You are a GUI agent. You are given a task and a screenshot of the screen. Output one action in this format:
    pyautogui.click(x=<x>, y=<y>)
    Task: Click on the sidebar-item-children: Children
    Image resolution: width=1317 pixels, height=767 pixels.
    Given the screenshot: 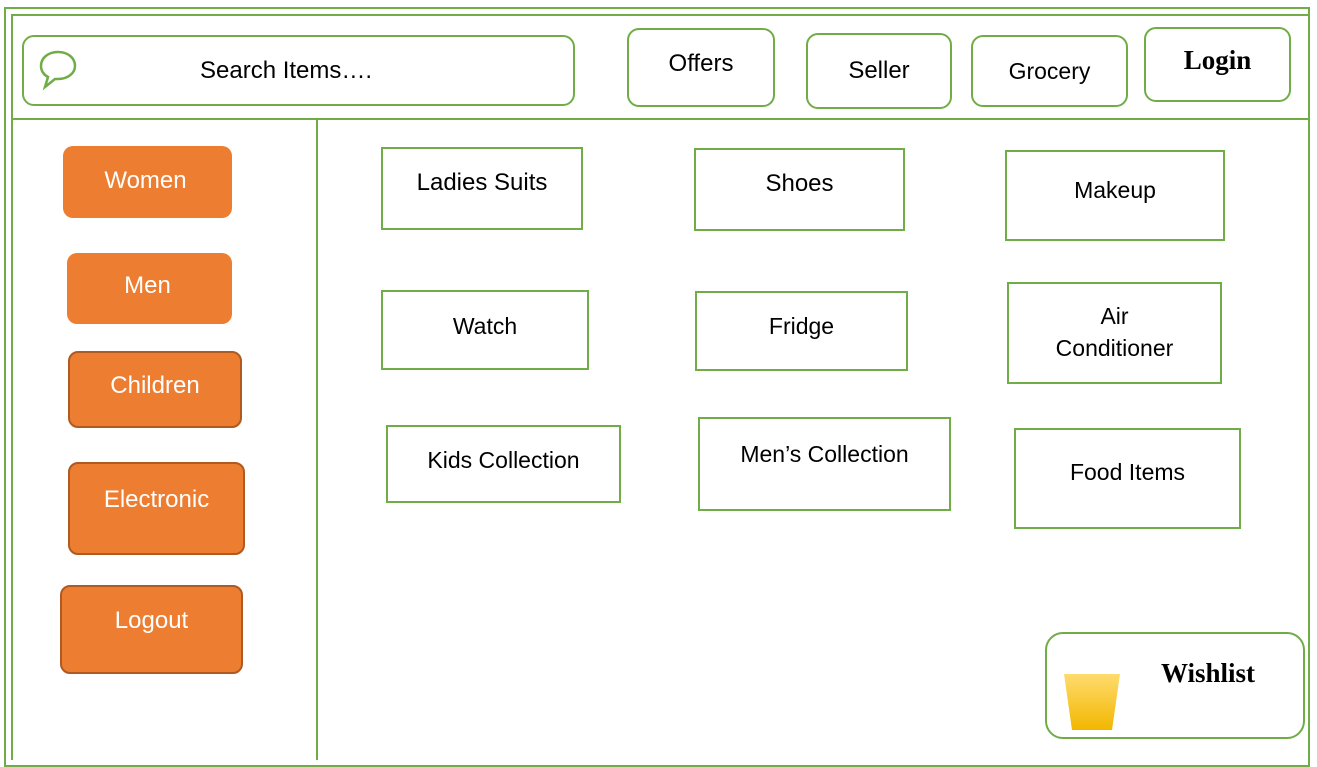 What is the action you would take?
    pyautogui.click(x=155, y=389)
    